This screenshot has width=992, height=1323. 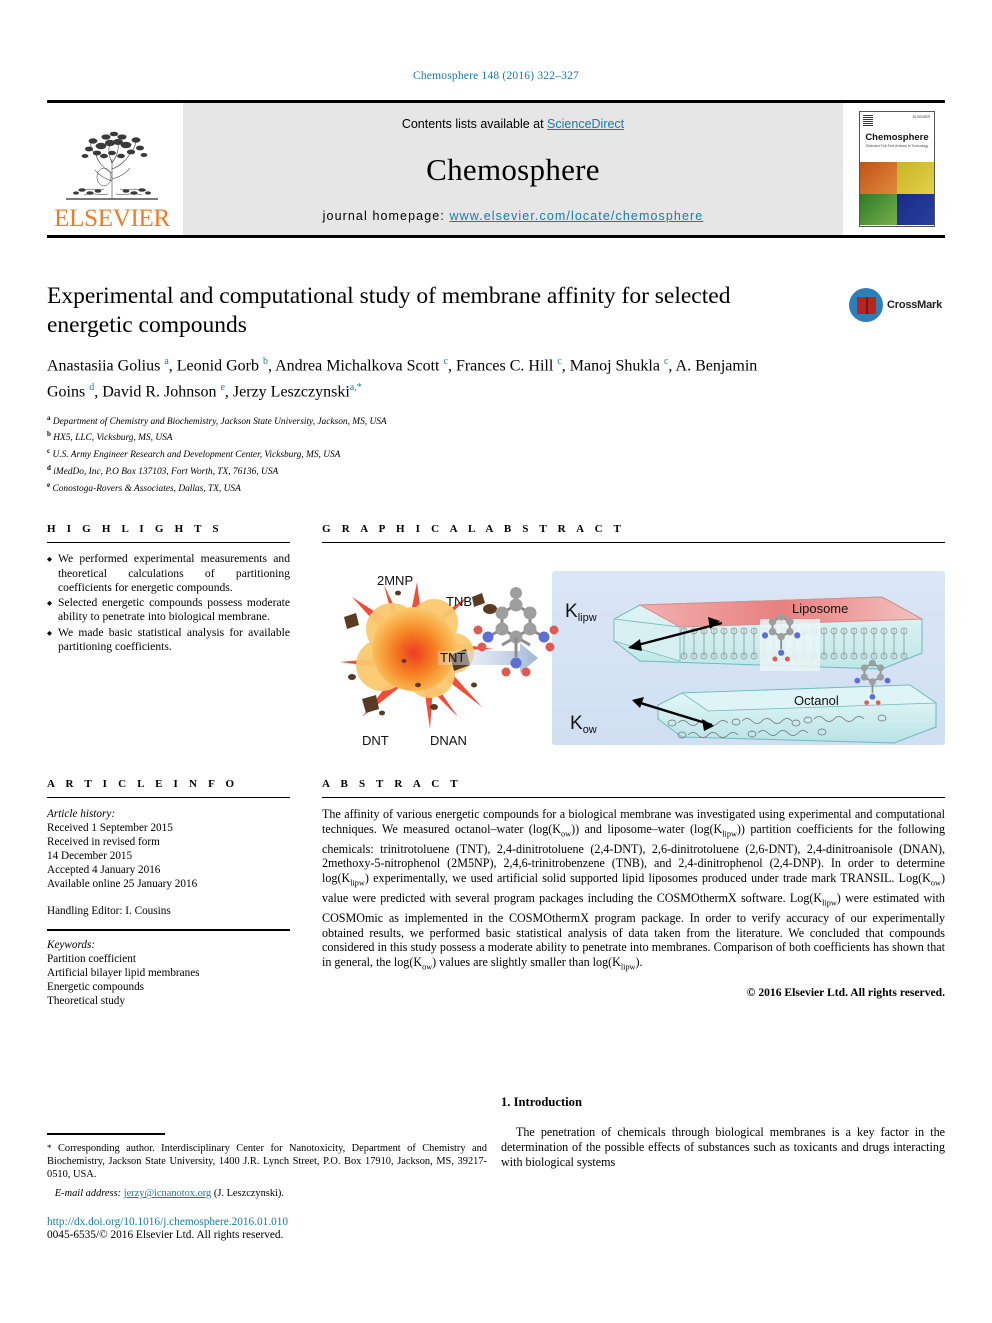 What do you see at coordinates (866, 305) in the screenshot?
I see `crossmark-icon` at bounding box center [866, 305].